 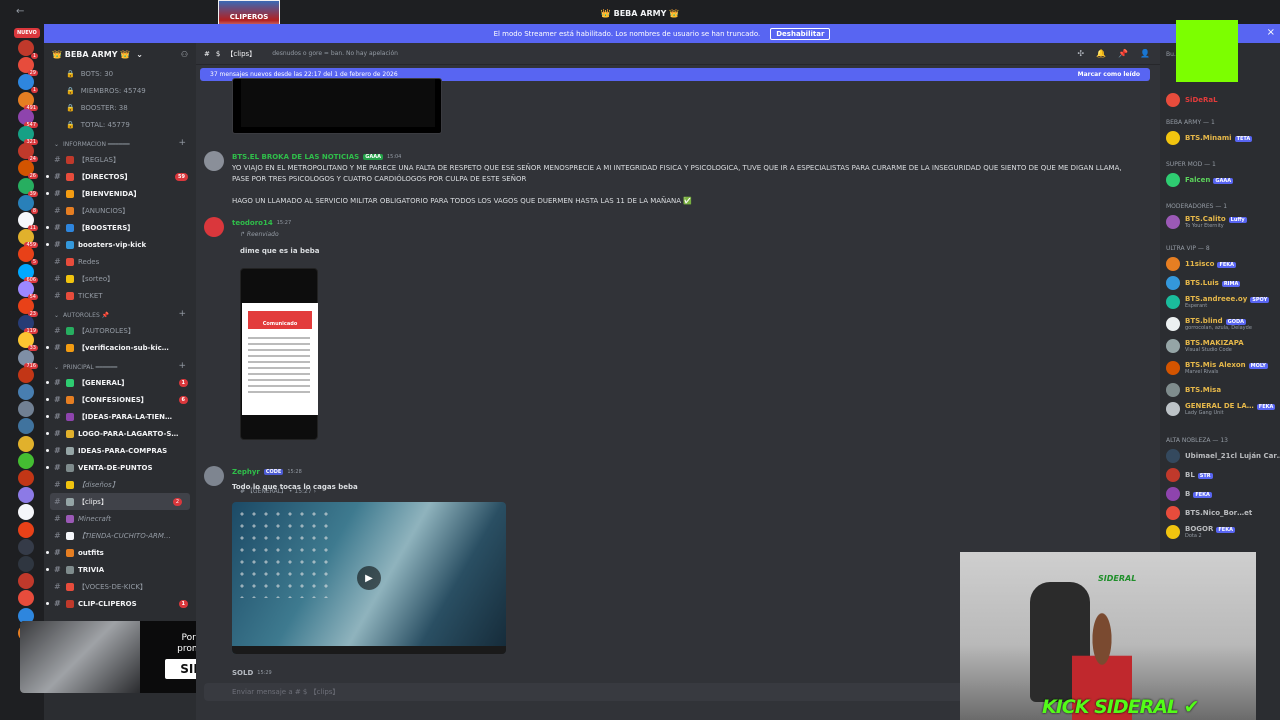 I want to click on channel-item: # TRIVIA, so click(x=120, y=569).